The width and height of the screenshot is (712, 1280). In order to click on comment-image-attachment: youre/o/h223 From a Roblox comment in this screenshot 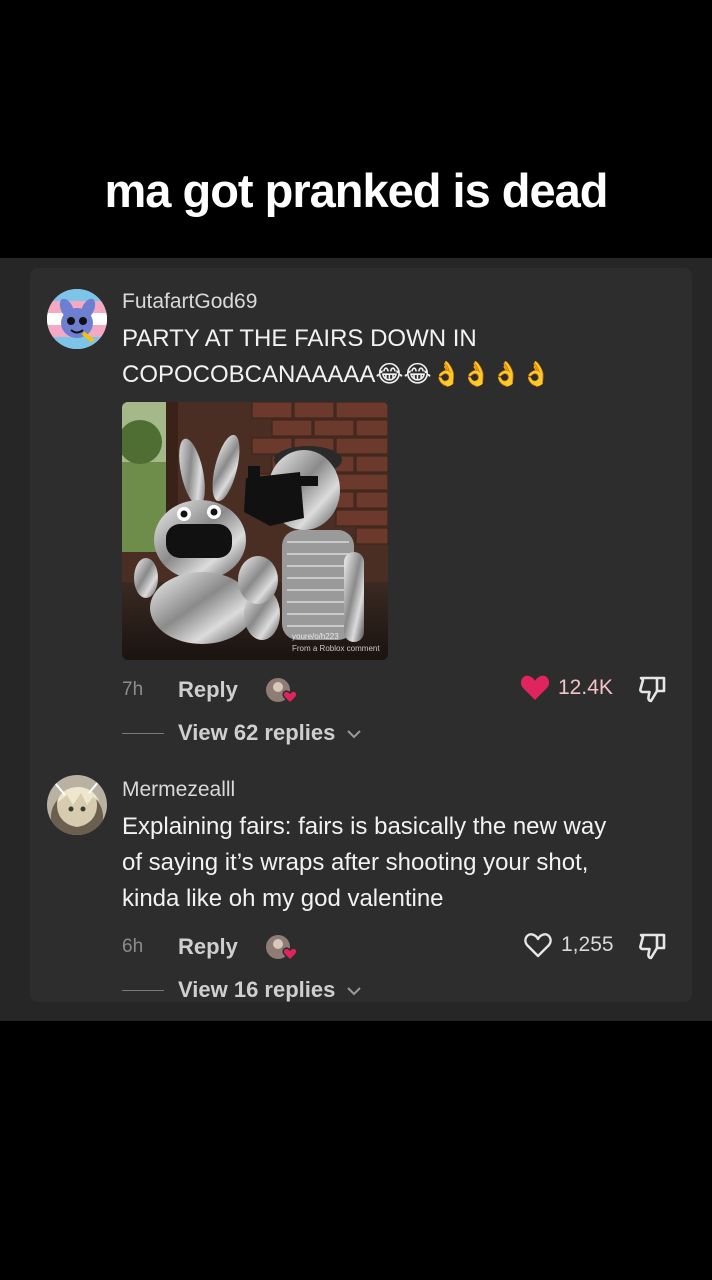, I will do `click(255, 531)`.